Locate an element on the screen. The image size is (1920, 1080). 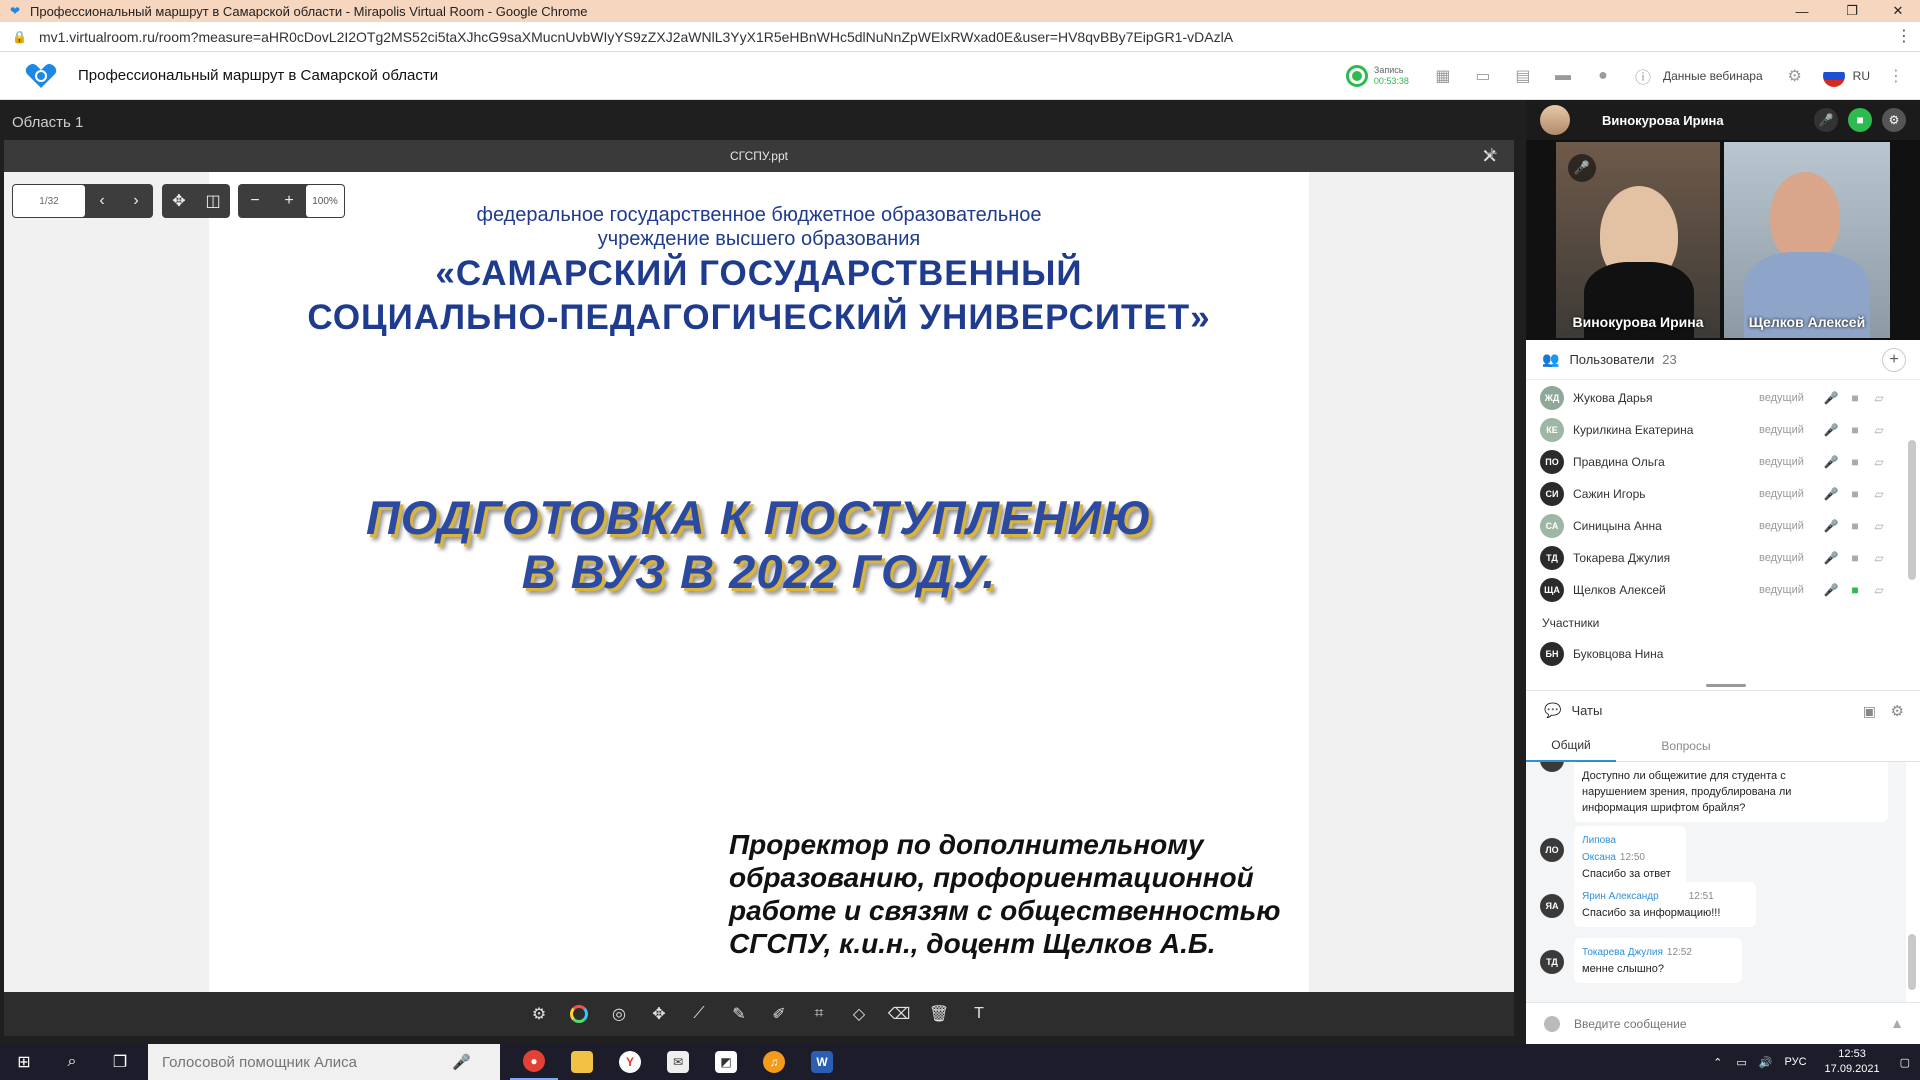
info-icon: ⓘ is located at coordinates (1643, 76).